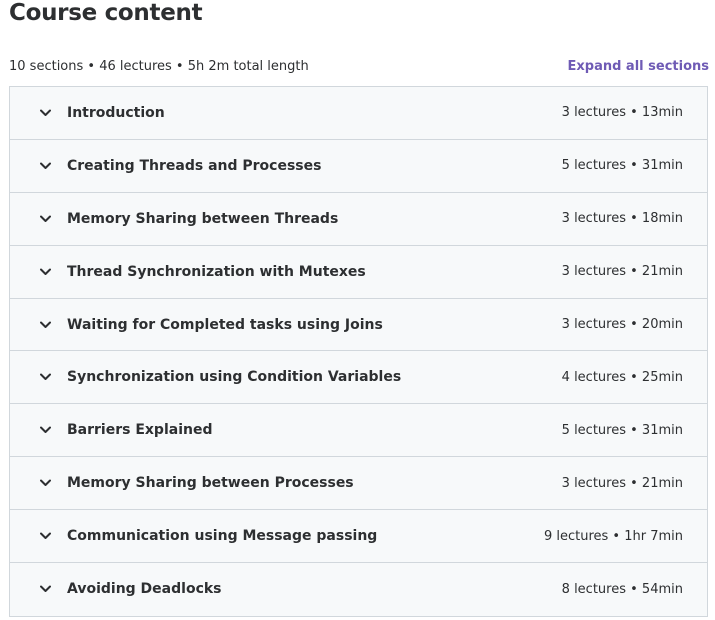 The width and height of the screenshot is (715, 620). Describe the element at coordinates (194, 165) in the screenshot. I see `section-title: Creating Threads and Processes` at that location.